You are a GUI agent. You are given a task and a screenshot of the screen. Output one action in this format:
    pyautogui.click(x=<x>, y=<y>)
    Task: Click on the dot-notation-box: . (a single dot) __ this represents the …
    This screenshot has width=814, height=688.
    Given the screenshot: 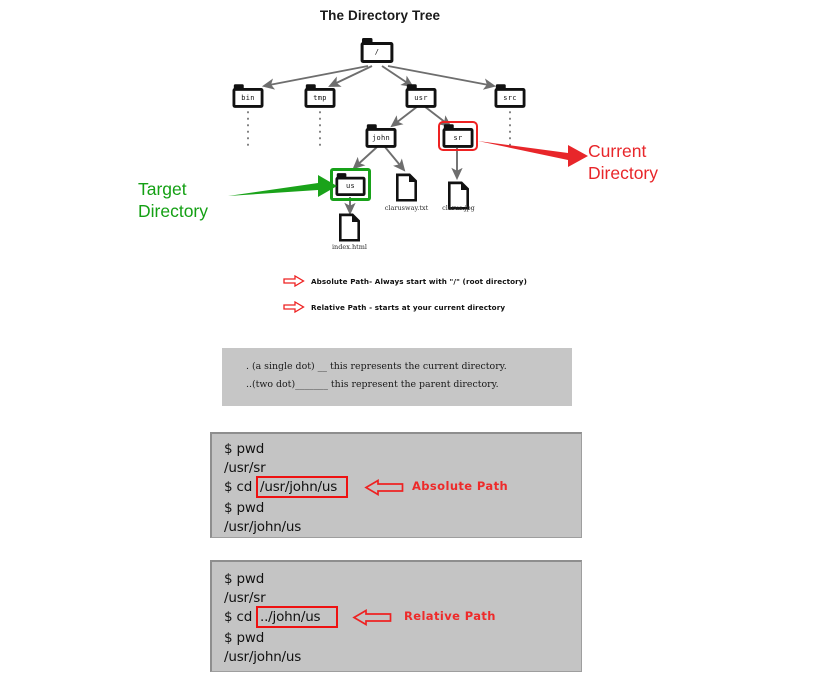 What is the action you would take?
    pyautogui.click(x=397, y=377)
    